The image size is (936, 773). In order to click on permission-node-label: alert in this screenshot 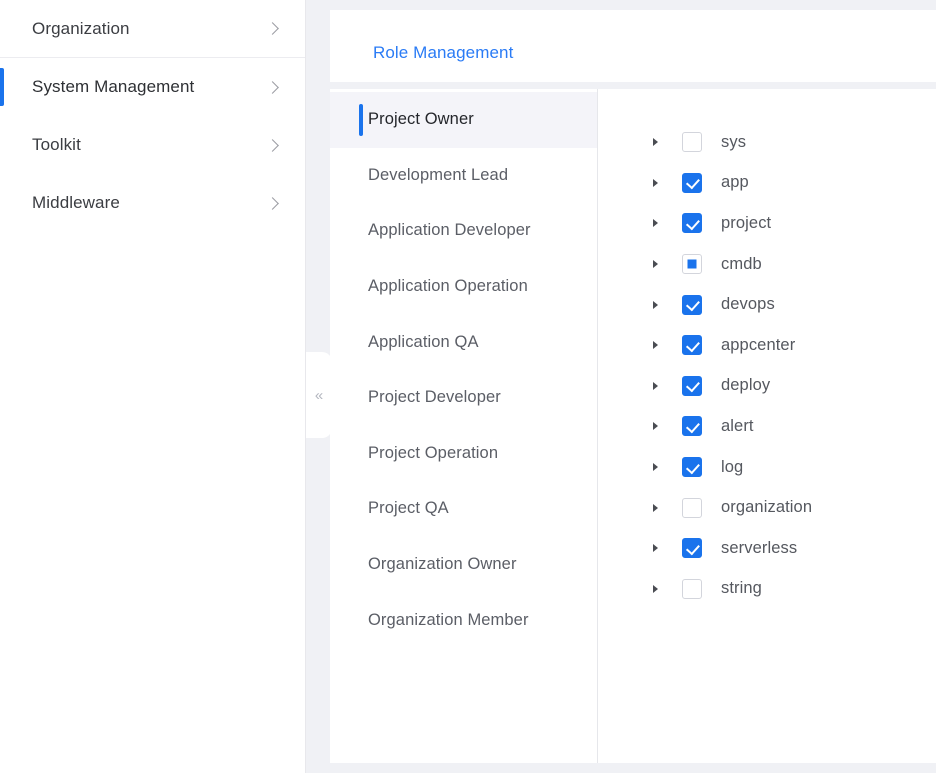, I will do `click(737, 426)`.